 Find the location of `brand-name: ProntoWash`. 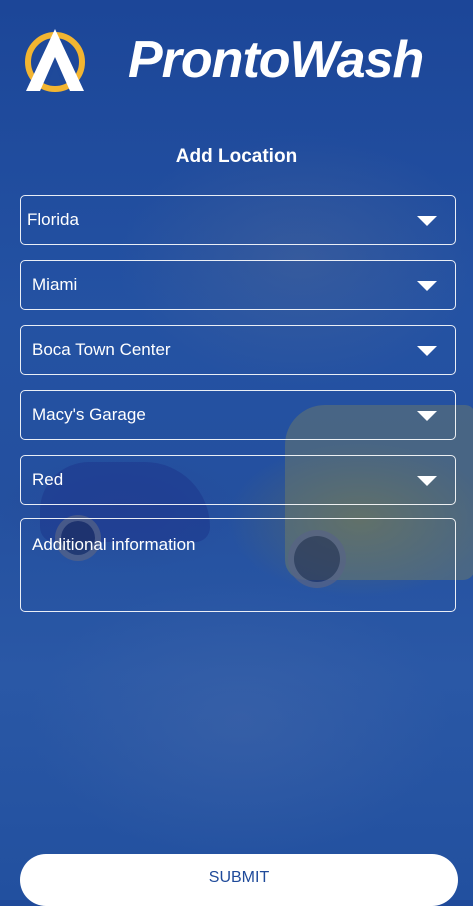

brand-name: ProntoWash is located at coordinates (276, 60).